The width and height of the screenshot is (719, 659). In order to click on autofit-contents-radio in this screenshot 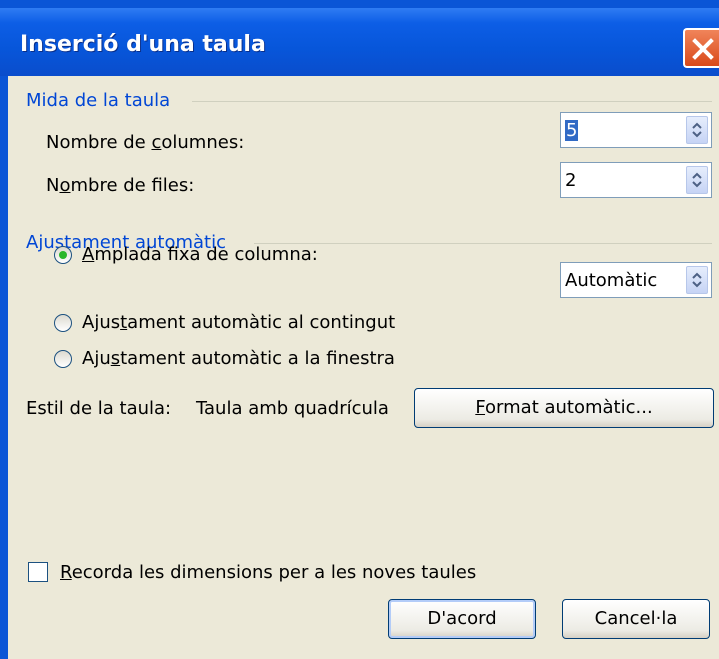, I will do `click(63, 323)`.